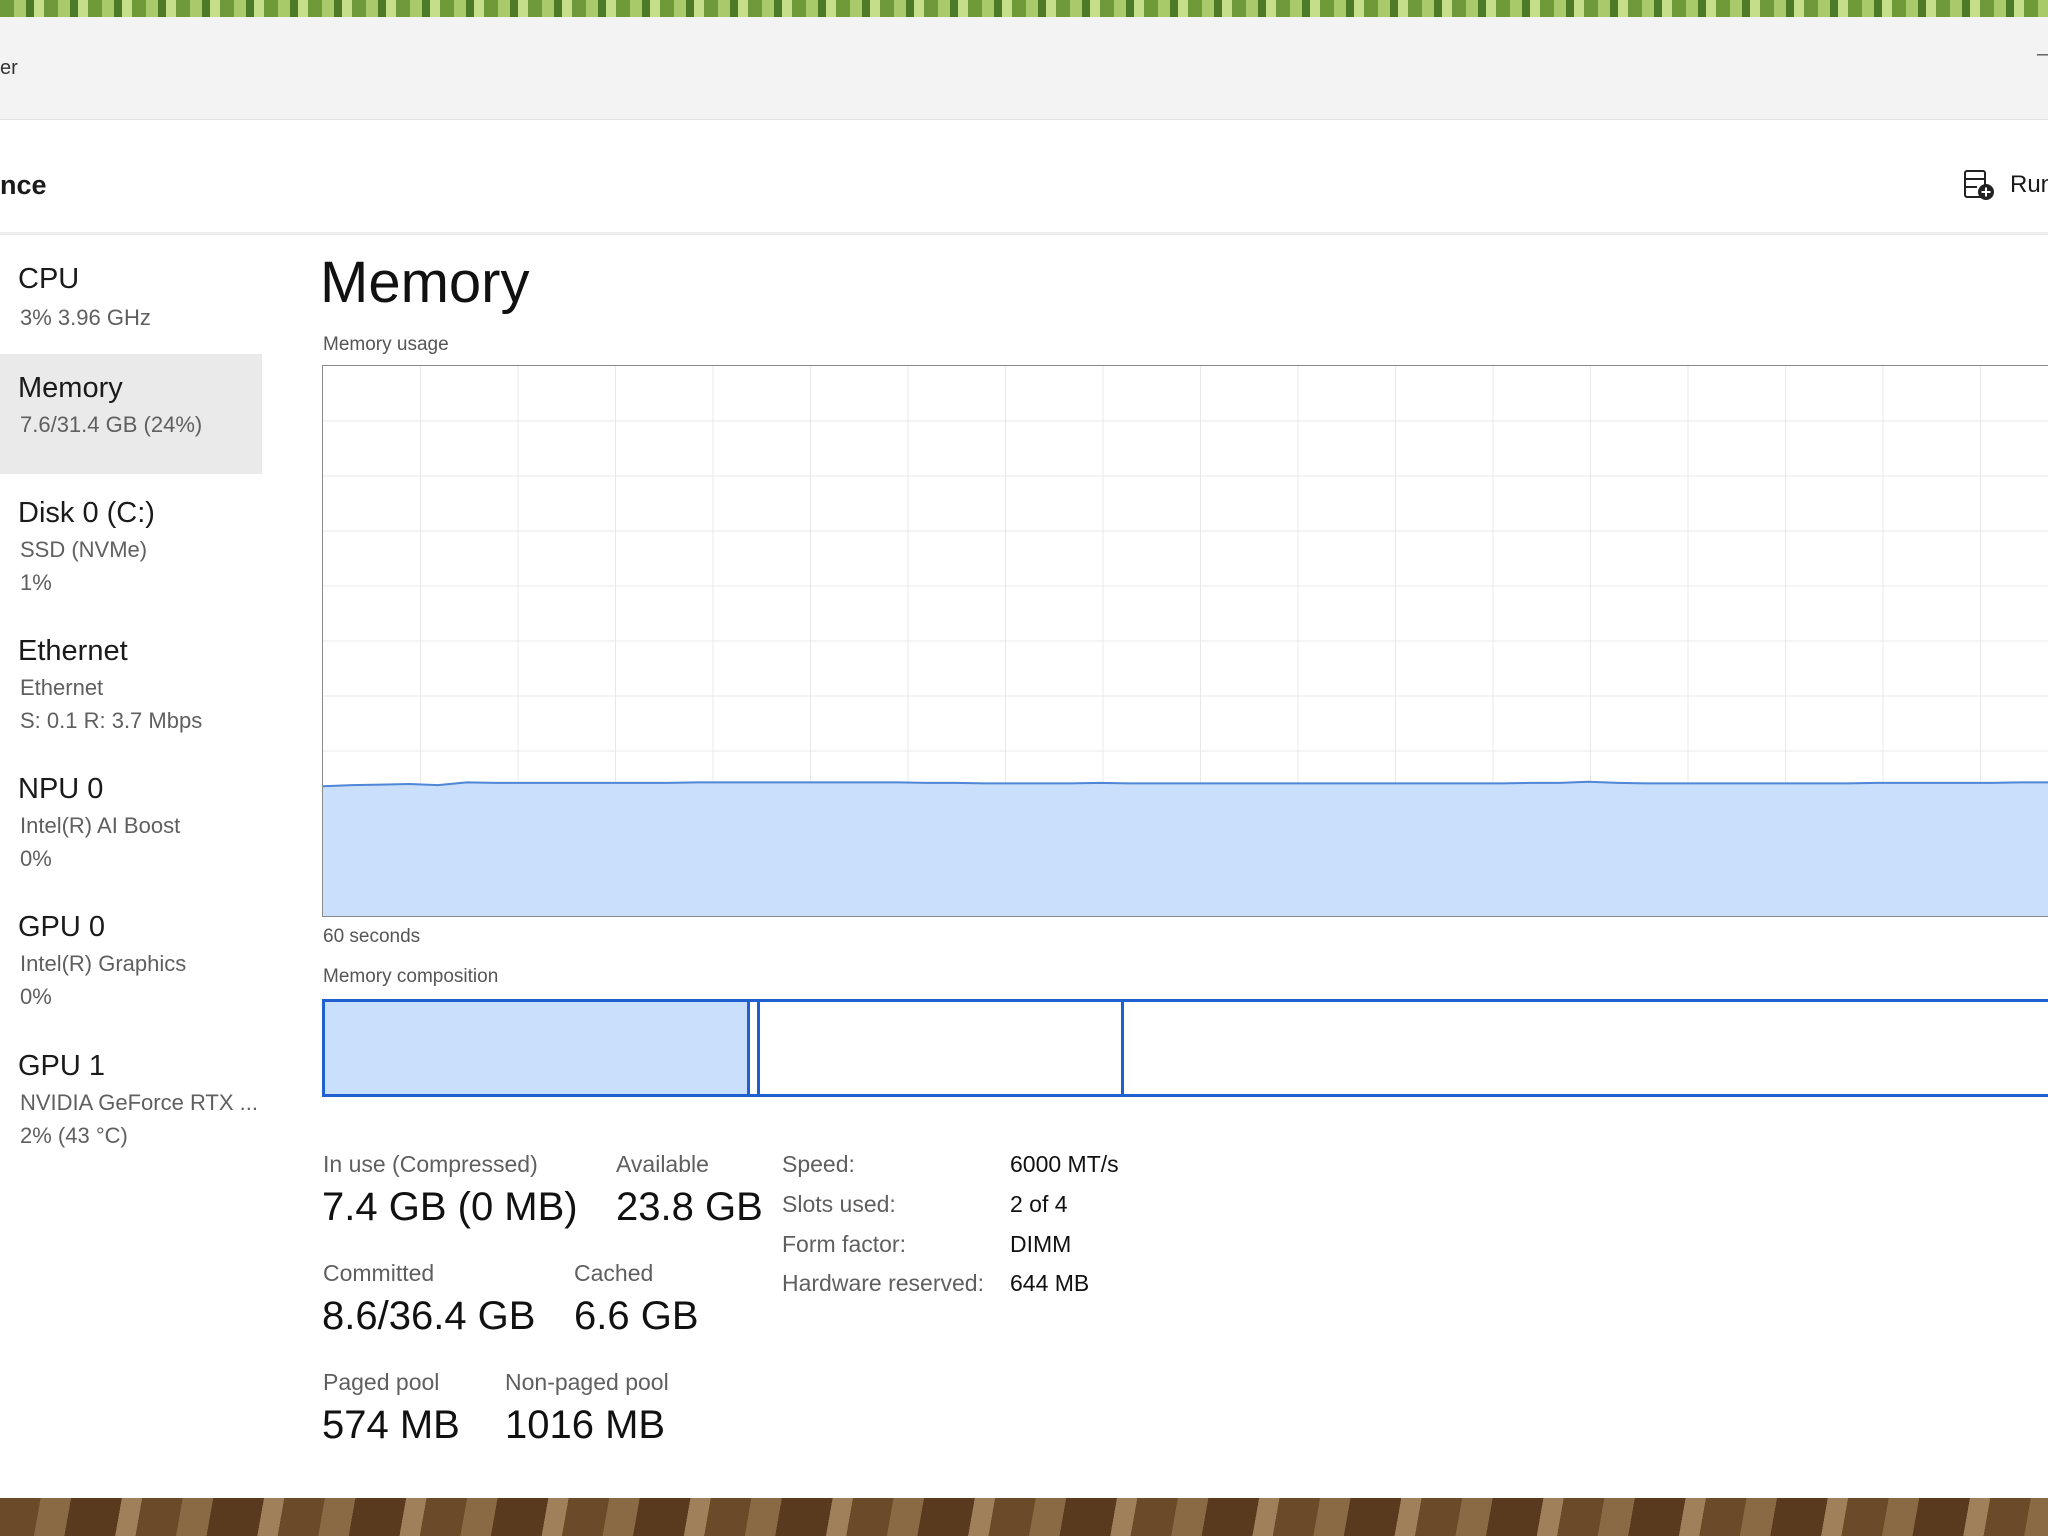 The image size is (2048, 1536). I want to click on composition-segment-modified, so click(752, 1048).